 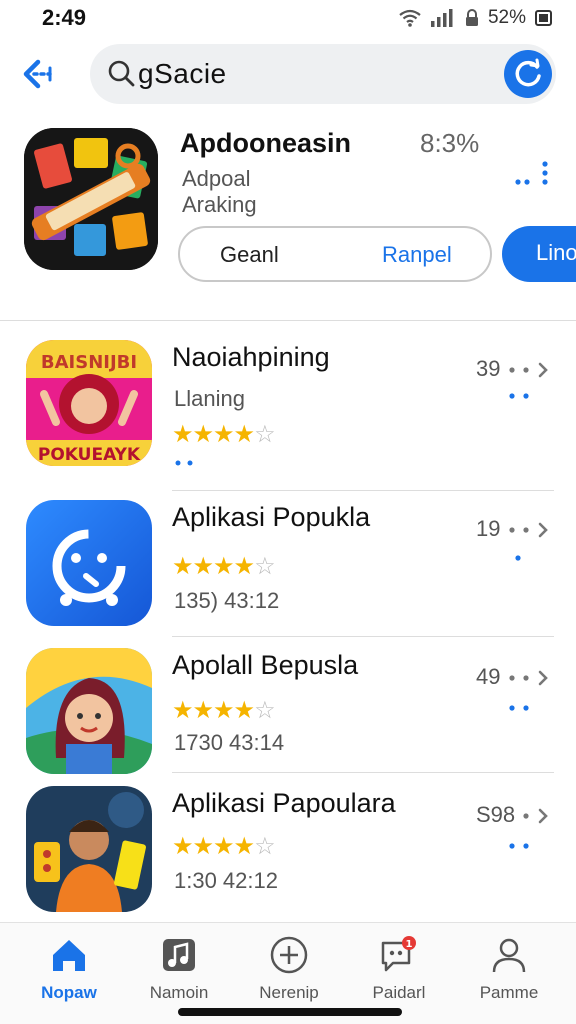 I want to click on app-size: 39, so click(x=488, y=368).